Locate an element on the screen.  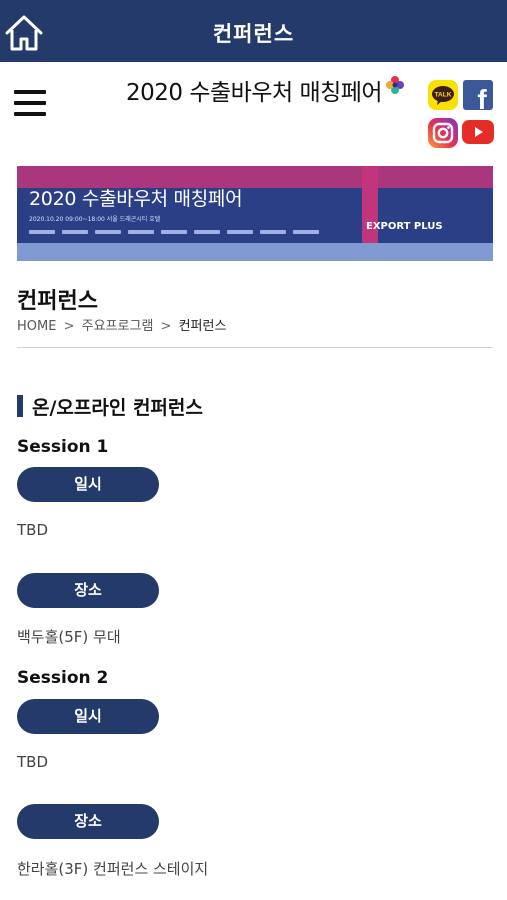
section-marker is located at coordinates (20, 406).